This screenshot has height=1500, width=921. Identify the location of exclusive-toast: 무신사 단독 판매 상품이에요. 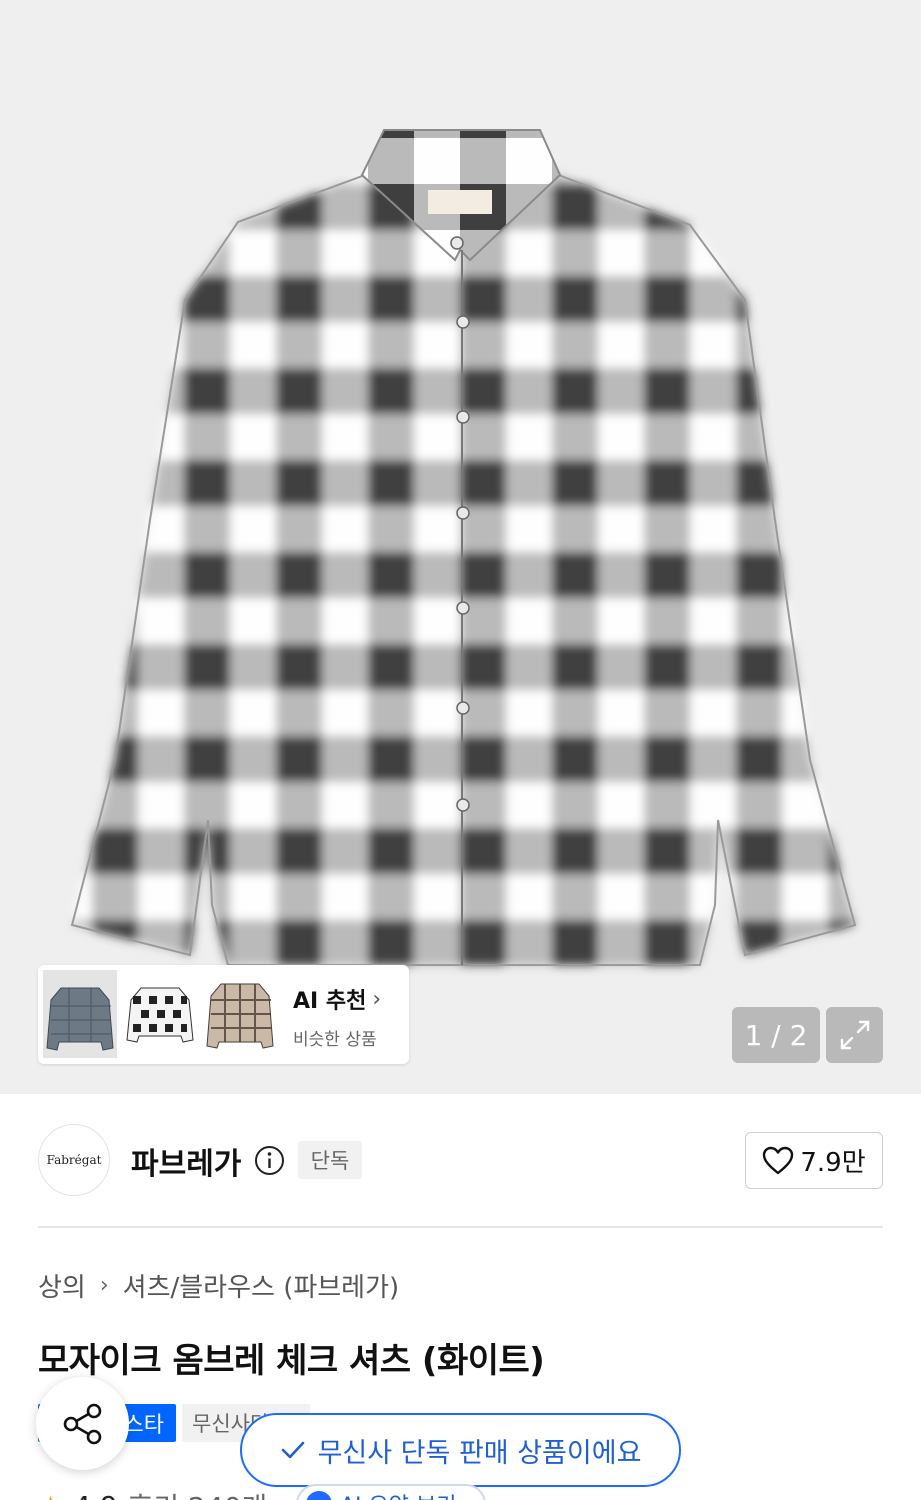
(460, 1450).